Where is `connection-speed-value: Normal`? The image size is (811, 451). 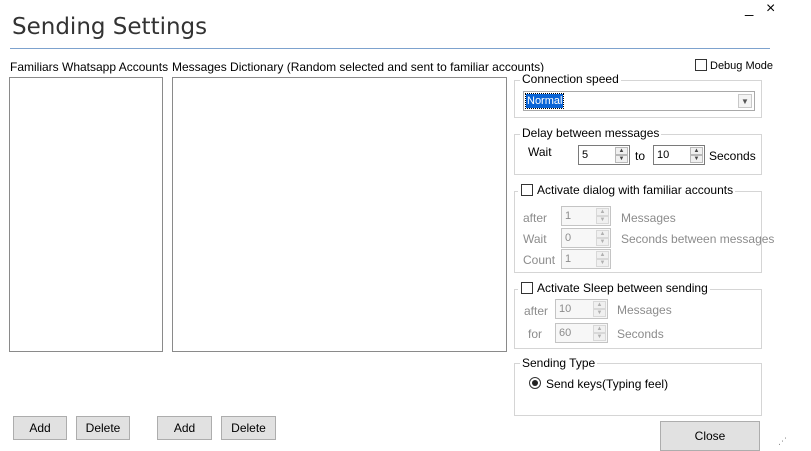 connection-speed-value: Normal is located at coordinates (544, 101).